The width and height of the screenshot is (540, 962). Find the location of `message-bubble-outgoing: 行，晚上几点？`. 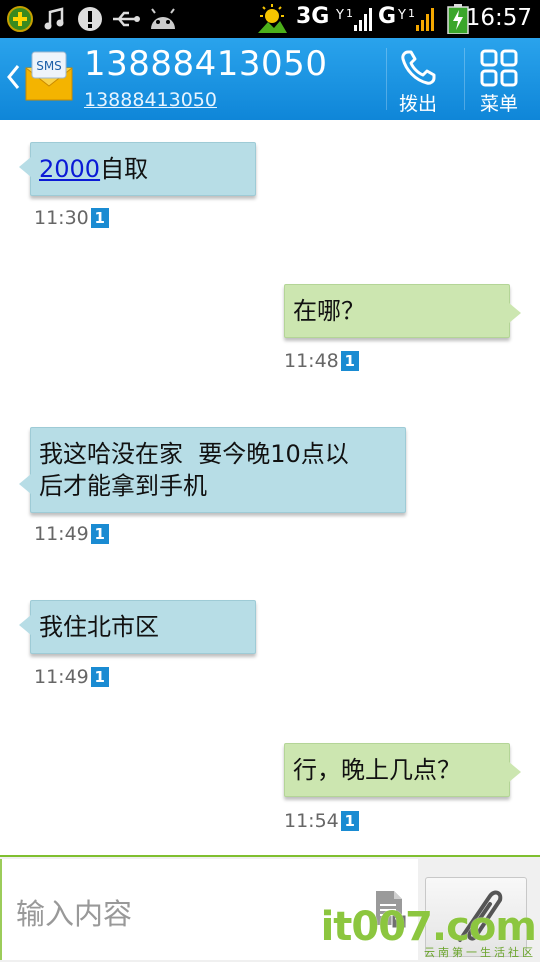

message-bubble-outgoing: 行，晚上几点？ is located at coordinates (402, 770).